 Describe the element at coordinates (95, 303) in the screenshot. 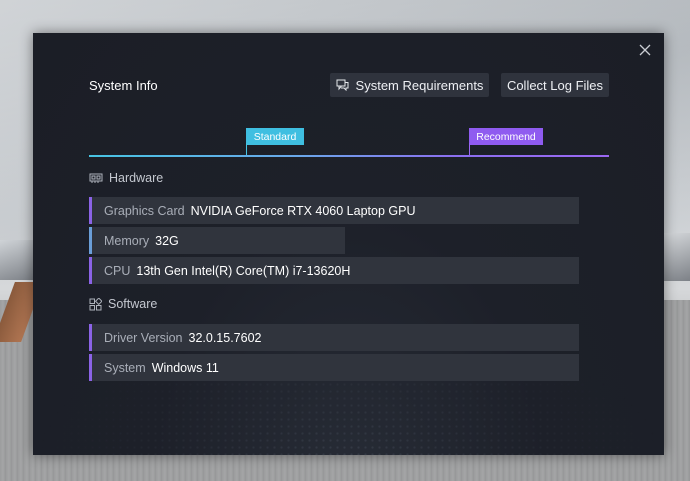

I see `windows-icon` at that location.